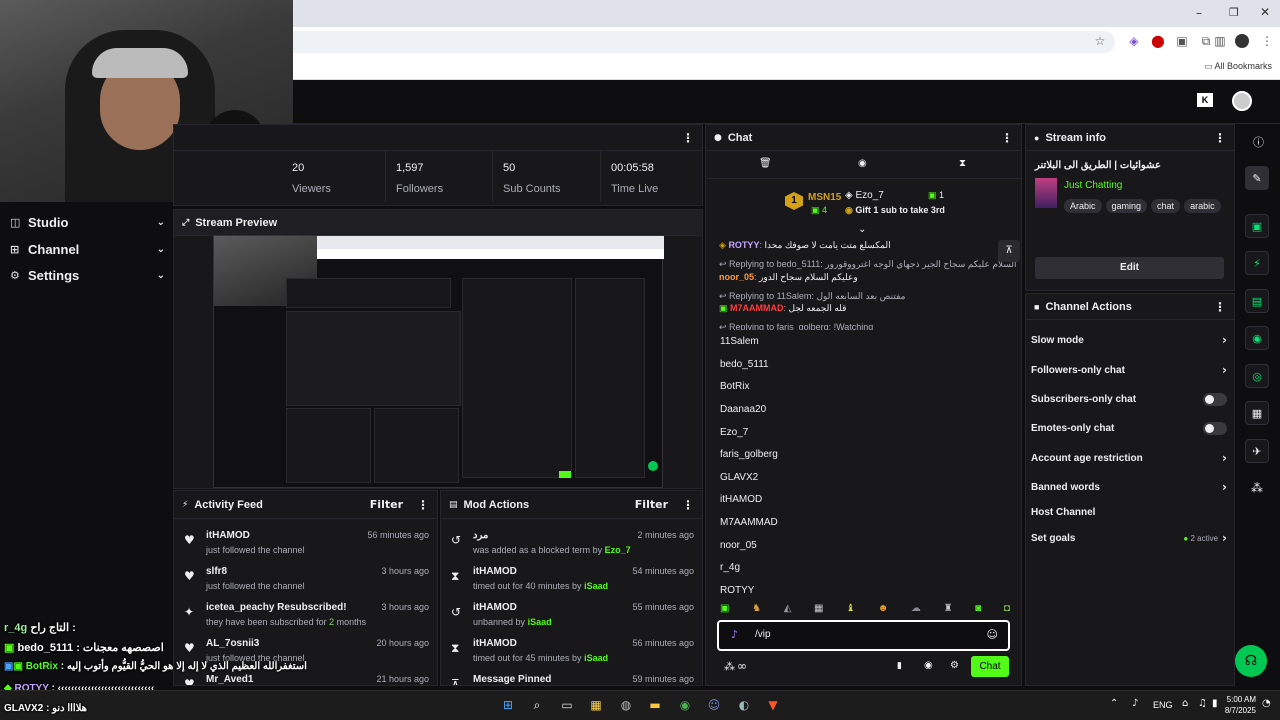 The width and height of the screenshot is (1280, 720). What do you see at coordinates (655, 705) in the screenshot?
I see `folder-icon: ▬` at bounding box center [655, 705].